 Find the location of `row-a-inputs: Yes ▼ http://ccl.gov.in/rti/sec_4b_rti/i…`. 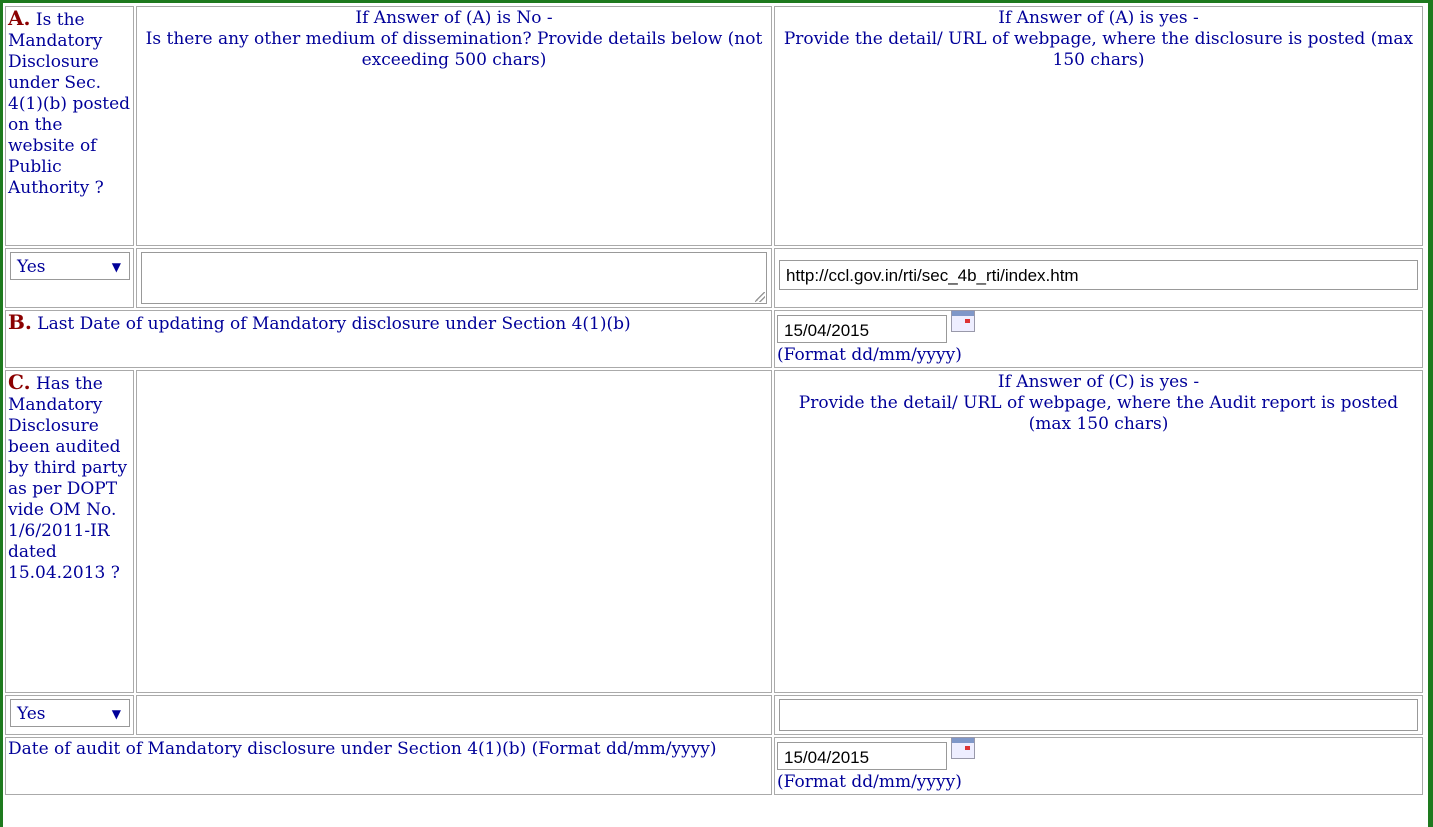

row-a-inputs: Yes ▼ http://ccl.gov.in/rti/sec_4b_rti/i… is located at coordinates (714, 278).